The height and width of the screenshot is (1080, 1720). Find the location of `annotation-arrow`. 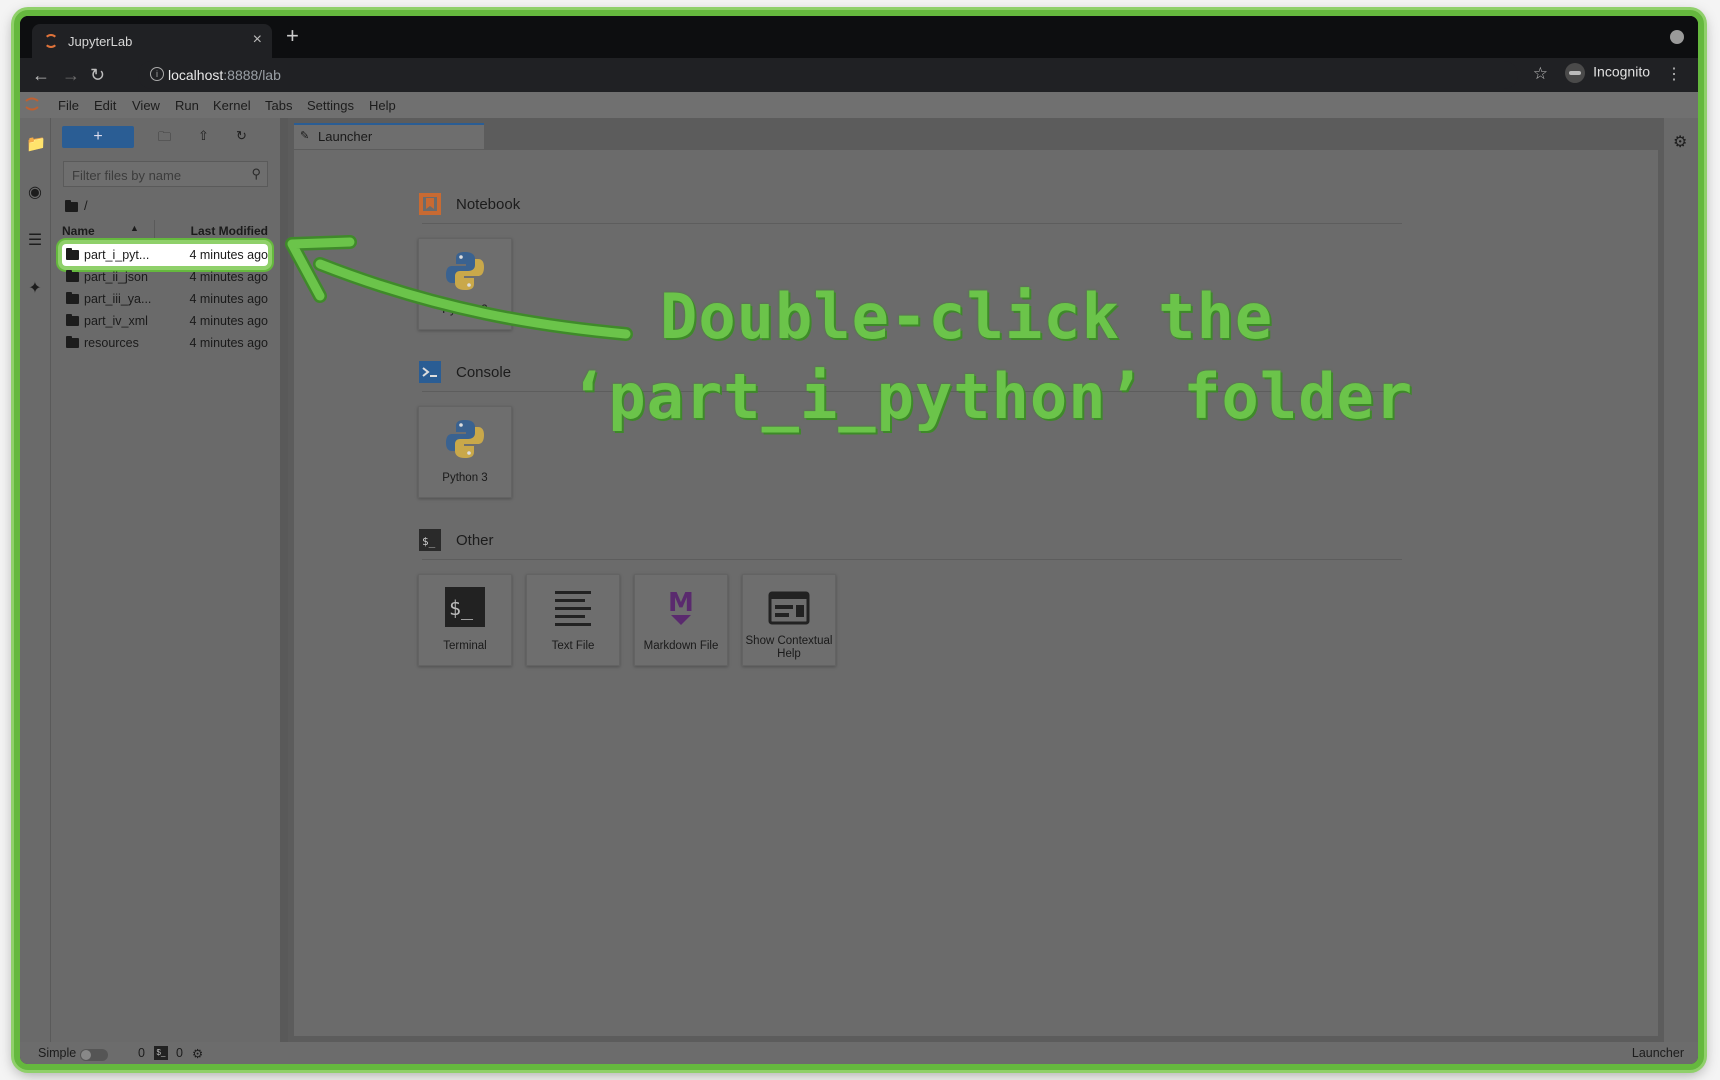

annotation-arrow is located at coordinates (459, 288).